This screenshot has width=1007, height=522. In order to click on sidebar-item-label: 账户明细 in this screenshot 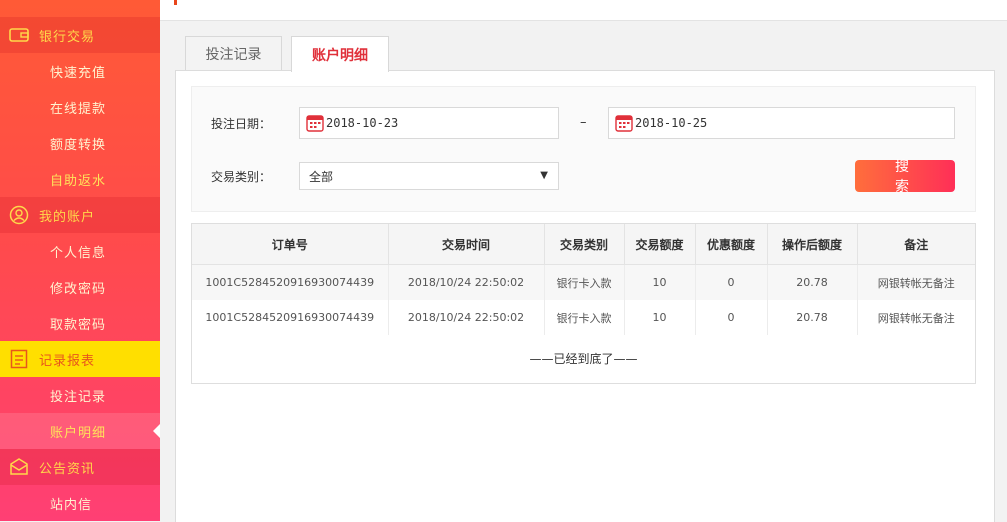, I will do `click(78, 433)`.